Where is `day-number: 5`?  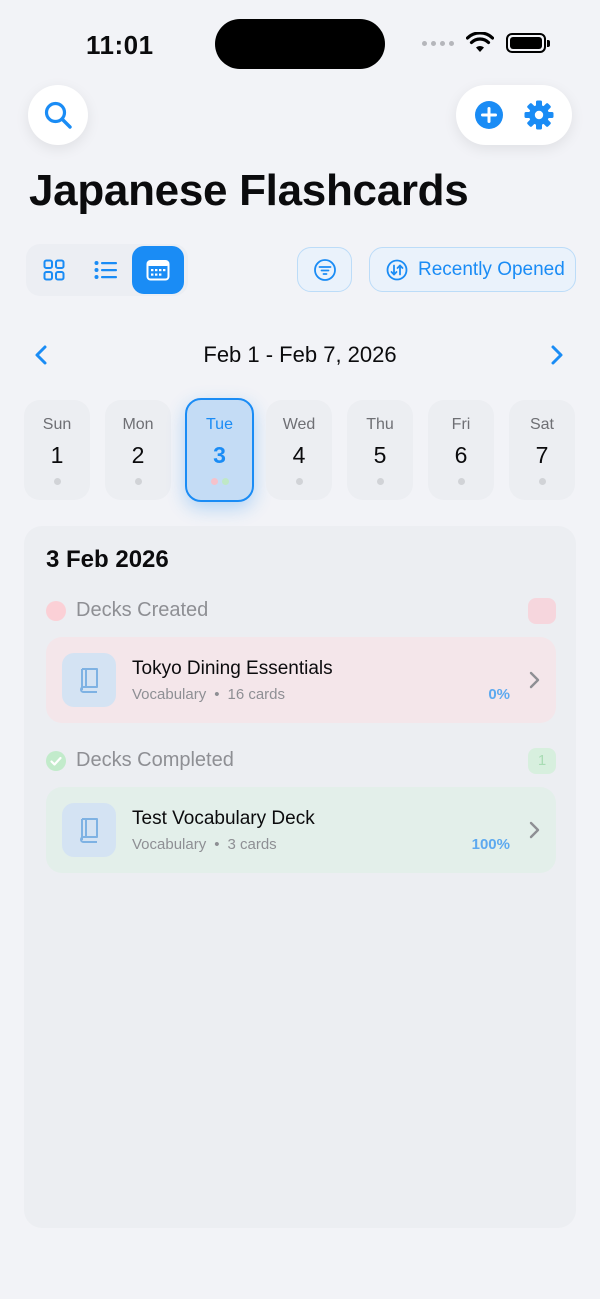 day-number: 5 is located at coordinates (380, 455).